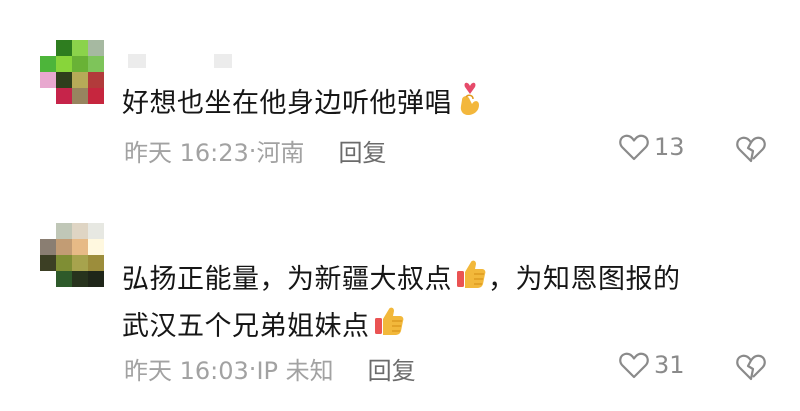  Describe the element at coordinates (669, 365) in the screenshot. I see `like-count: 31` at that location.